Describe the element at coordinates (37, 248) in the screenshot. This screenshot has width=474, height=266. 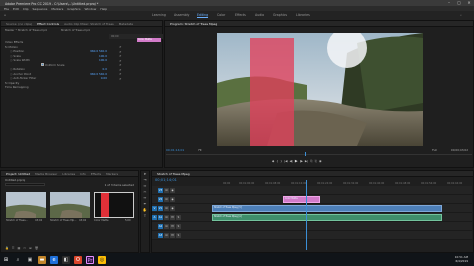
I see `trash-icon: 🗑` at that location.